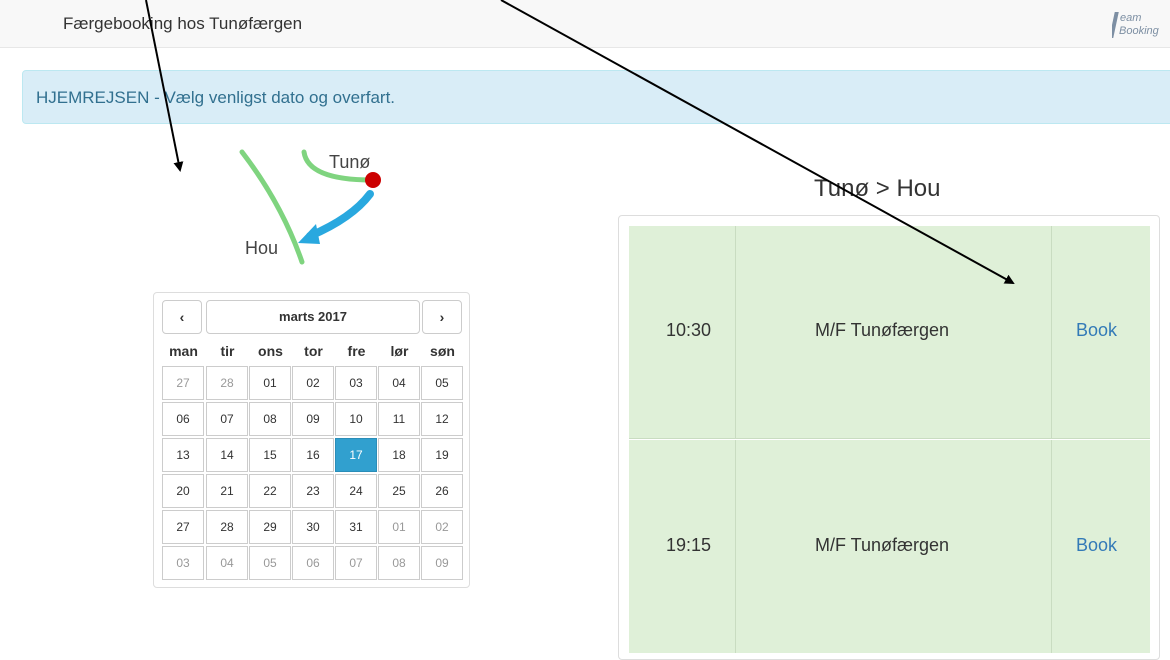 This screenshot has height=660, width=1170. Describe the element at coordinates (356, 351) in the screenshot. I see `weekday-header: fre` at that location.